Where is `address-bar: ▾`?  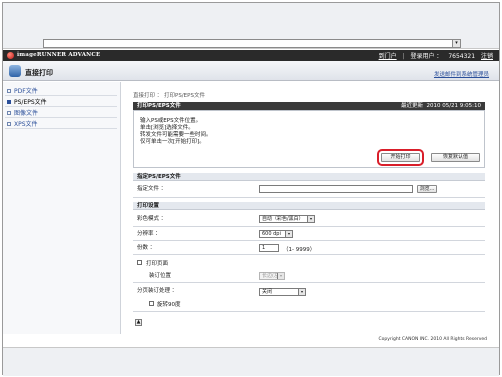
address-bar: ▾ is located at coordinates (252, 43).